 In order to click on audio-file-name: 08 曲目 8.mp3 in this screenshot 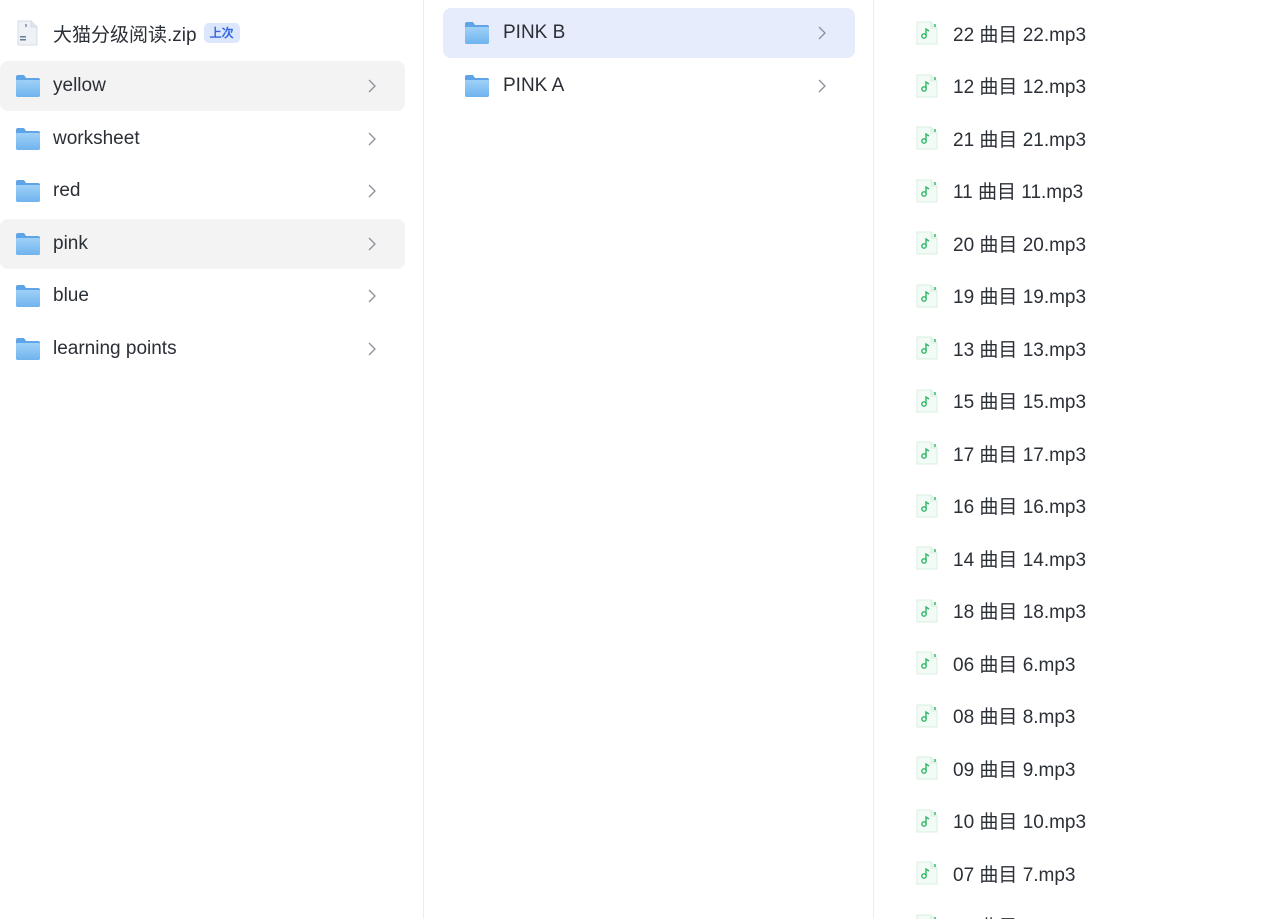, I will do `click(1014, 717)`.